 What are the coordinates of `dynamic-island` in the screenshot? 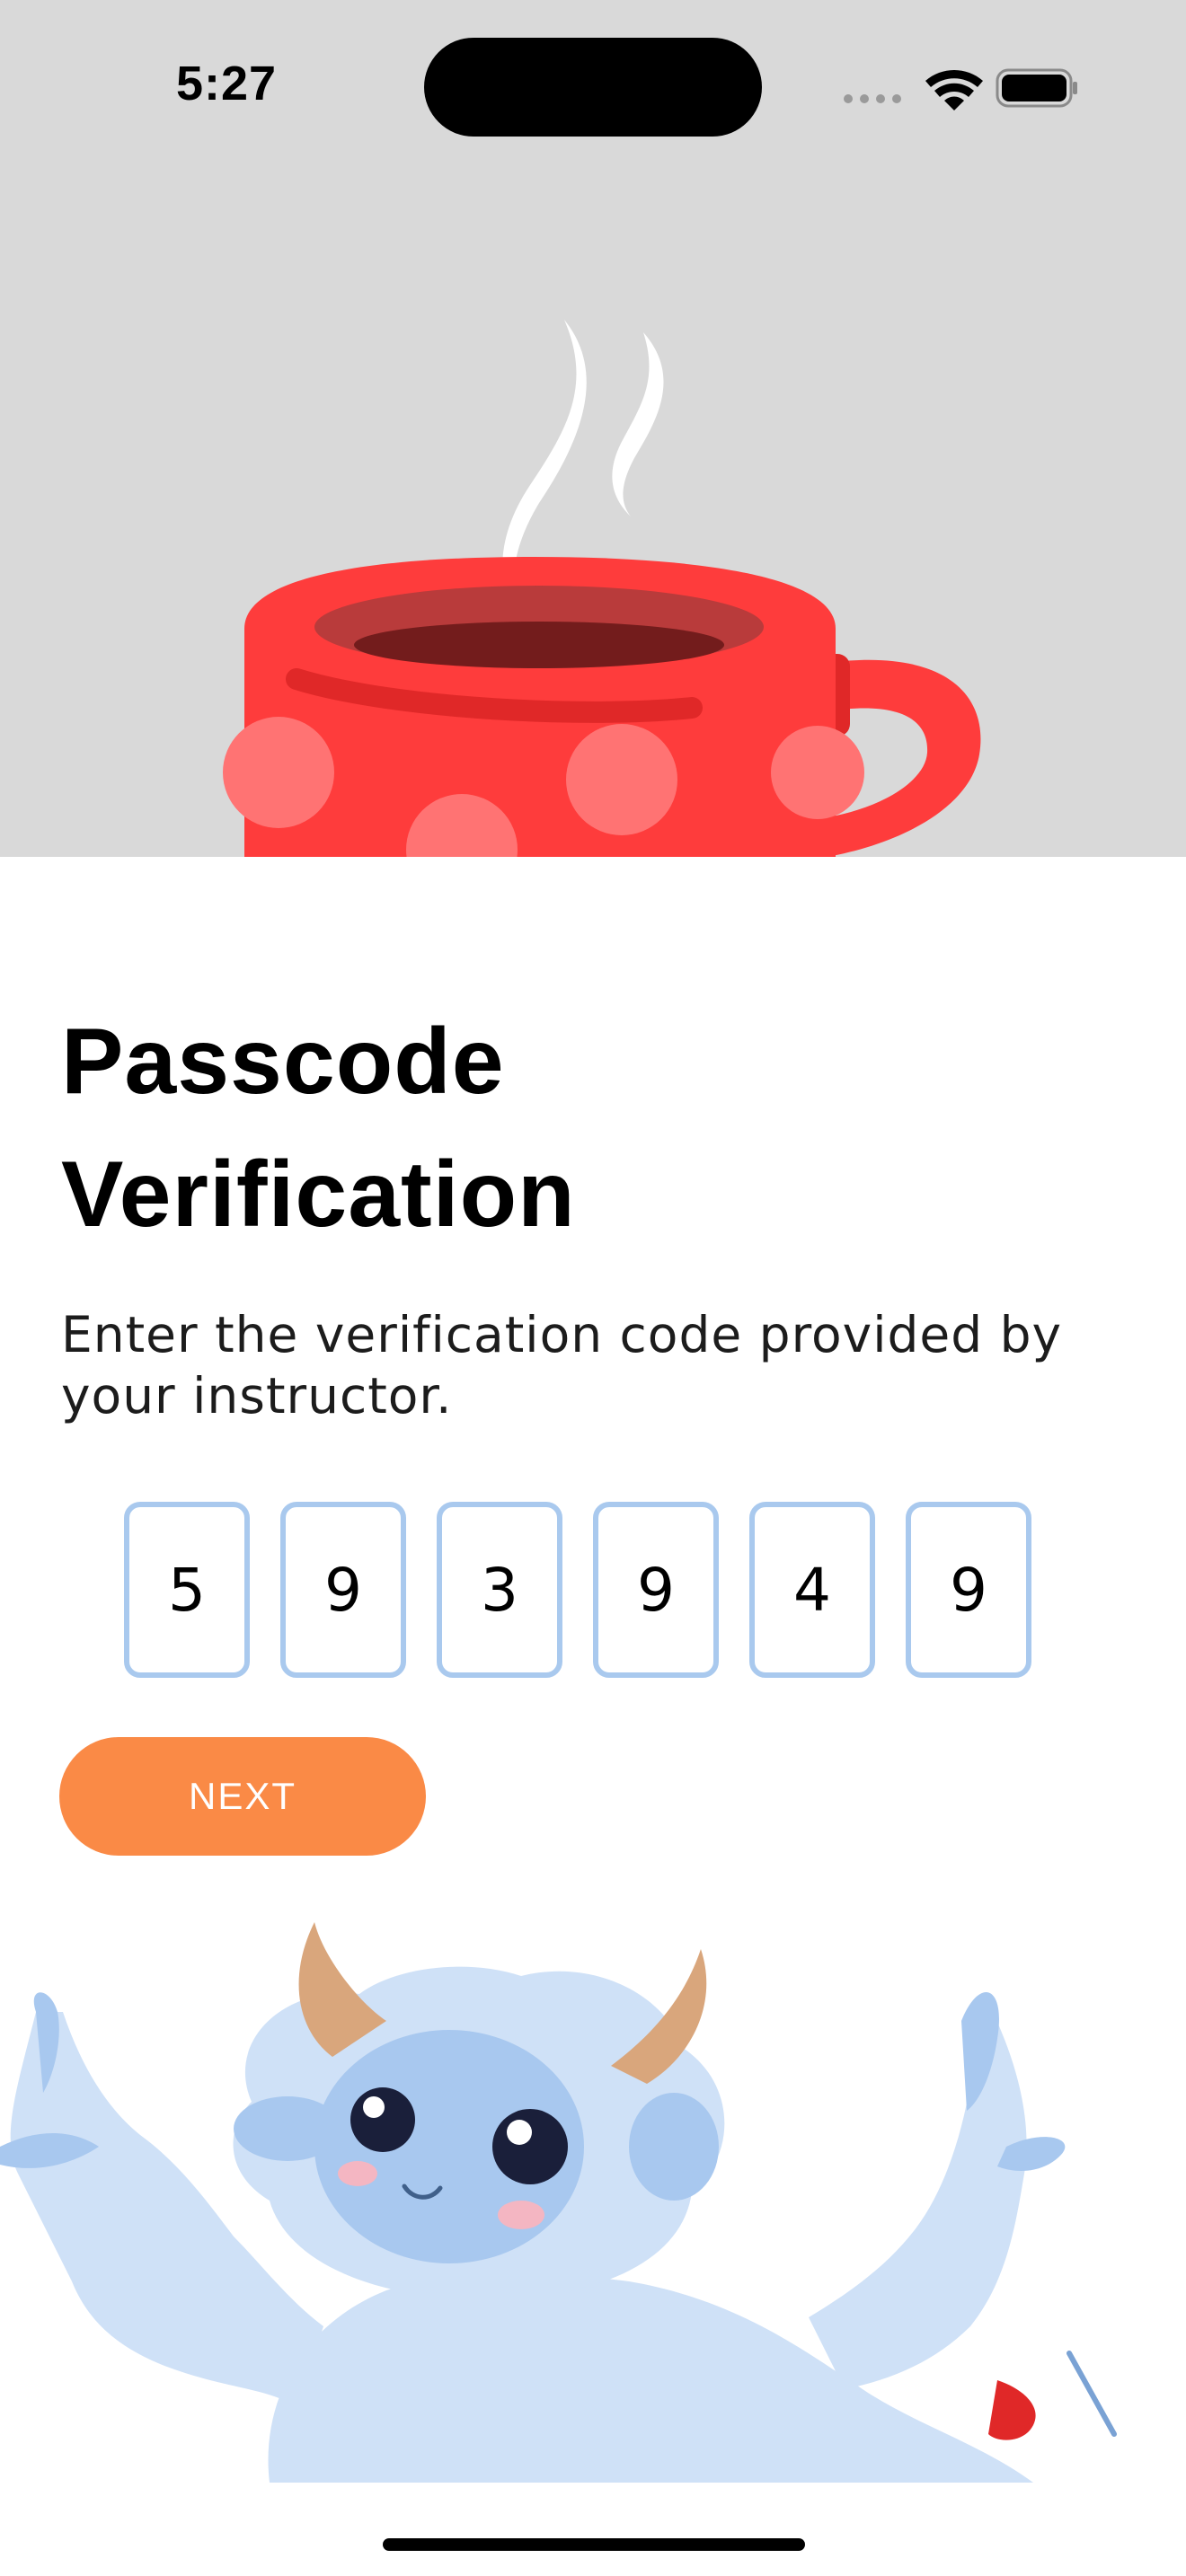 It's located at (593, 87).